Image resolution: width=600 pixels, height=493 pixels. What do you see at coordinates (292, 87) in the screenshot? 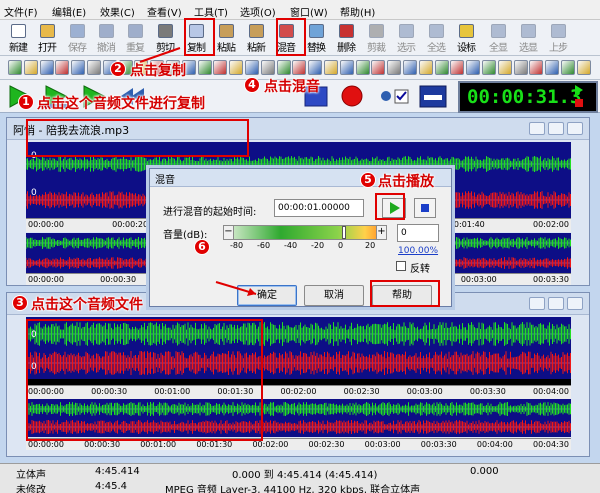
I see `callout-step4: 点击混音` at bounding box center [292, 87].